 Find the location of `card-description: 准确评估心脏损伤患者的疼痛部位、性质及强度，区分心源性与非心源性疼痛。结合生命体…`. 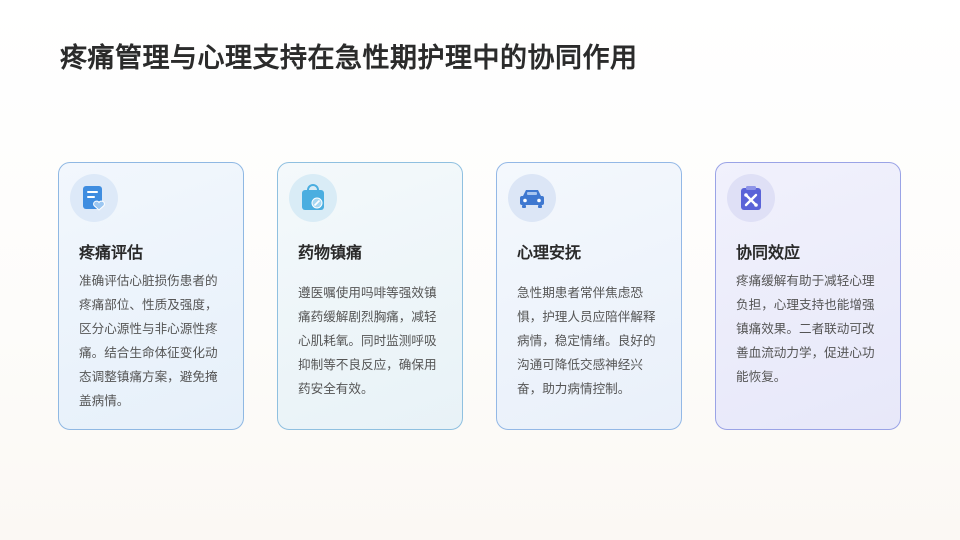

card-description: 准确评估心脏损伤患者的疼痛部位、性质及强度，区分心源性与非心源性疼痛。结合生命体… is located at coordinates (148, 340).